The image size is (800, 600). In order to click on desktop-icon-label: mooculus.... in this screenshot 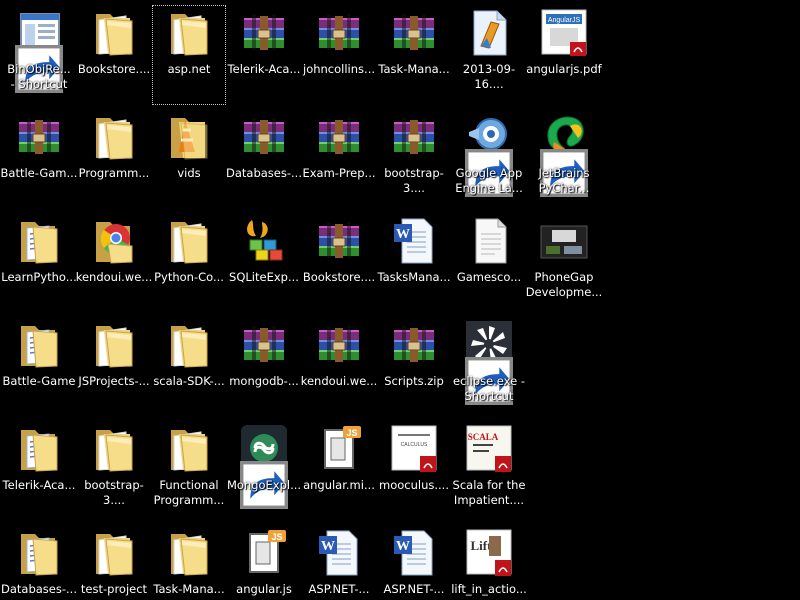, I will do `click(414, 485)`.